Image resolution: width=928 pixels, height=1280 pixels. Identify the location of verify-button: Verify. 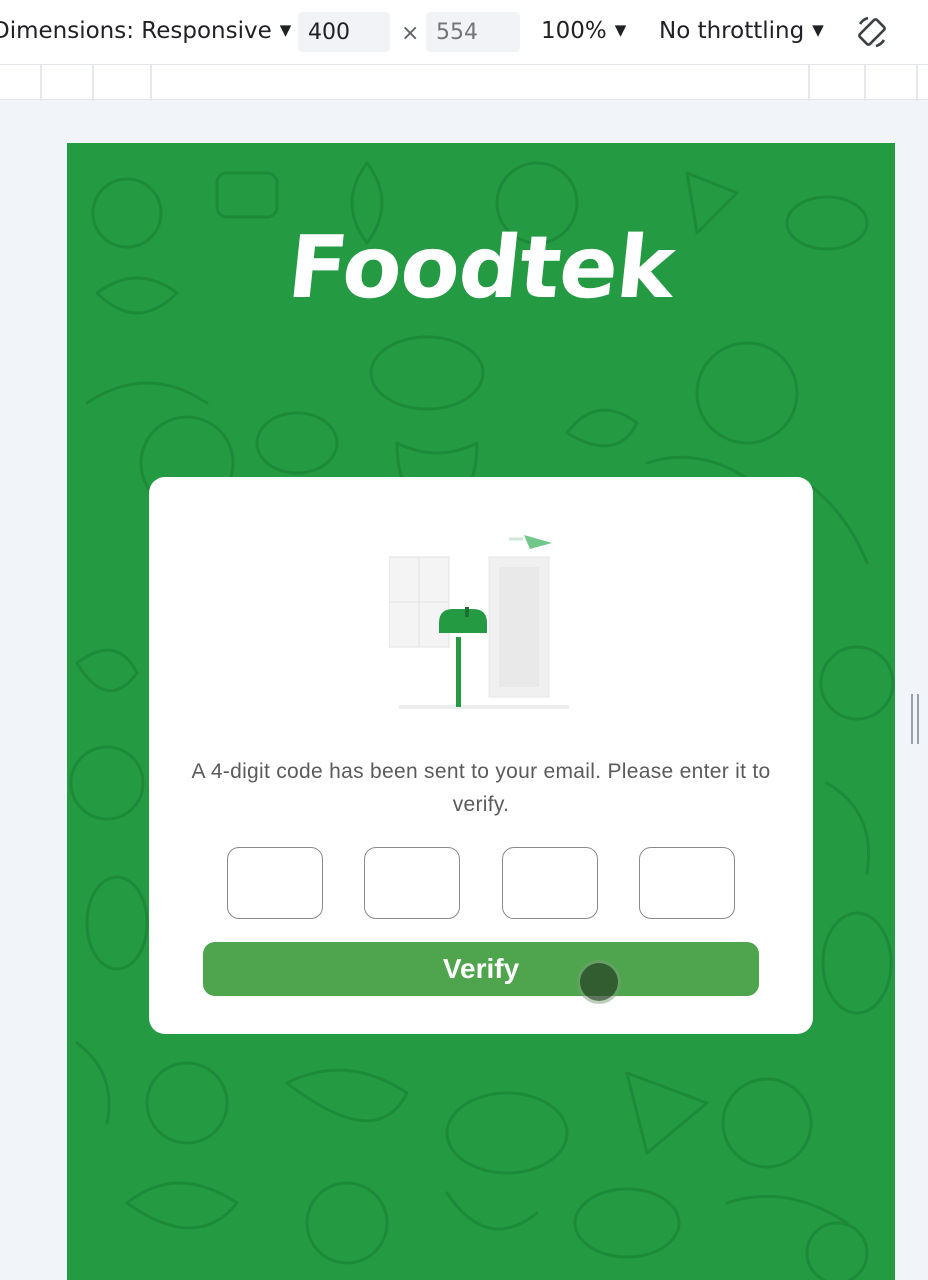
(481, 969).